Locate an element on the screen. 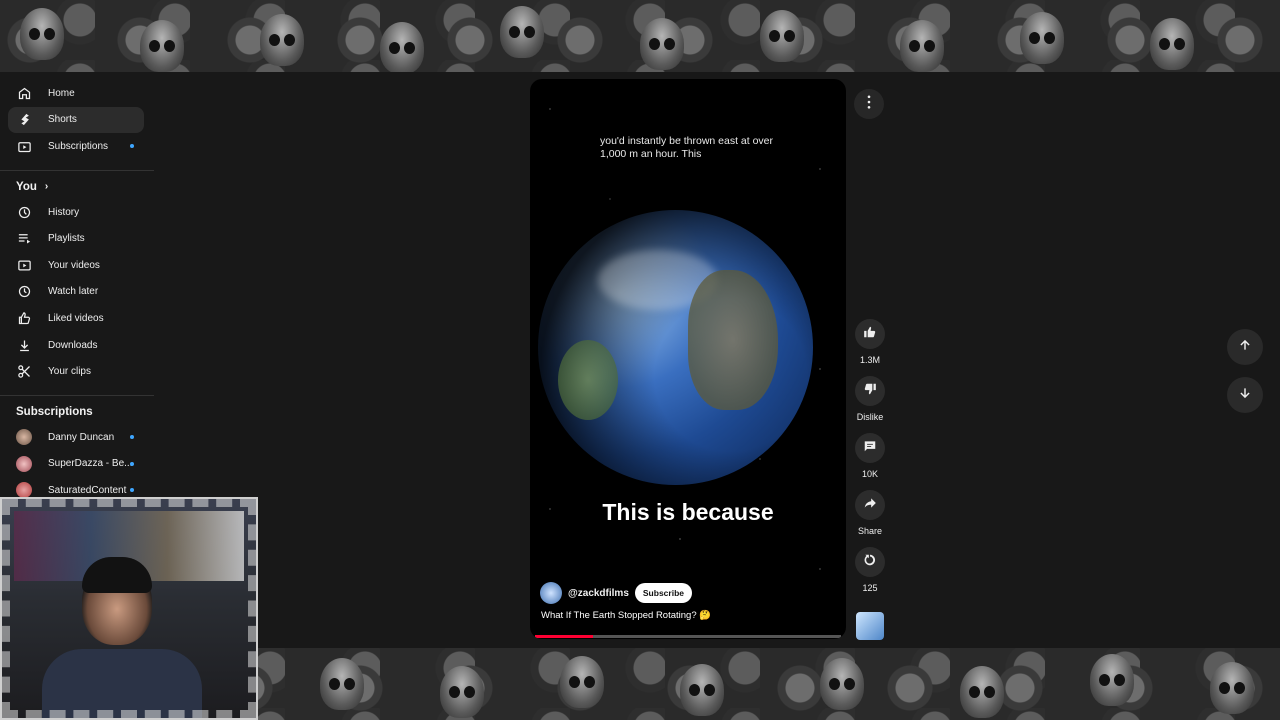  sidebar-item-label: Watch later is located at coordinates (73, 292).